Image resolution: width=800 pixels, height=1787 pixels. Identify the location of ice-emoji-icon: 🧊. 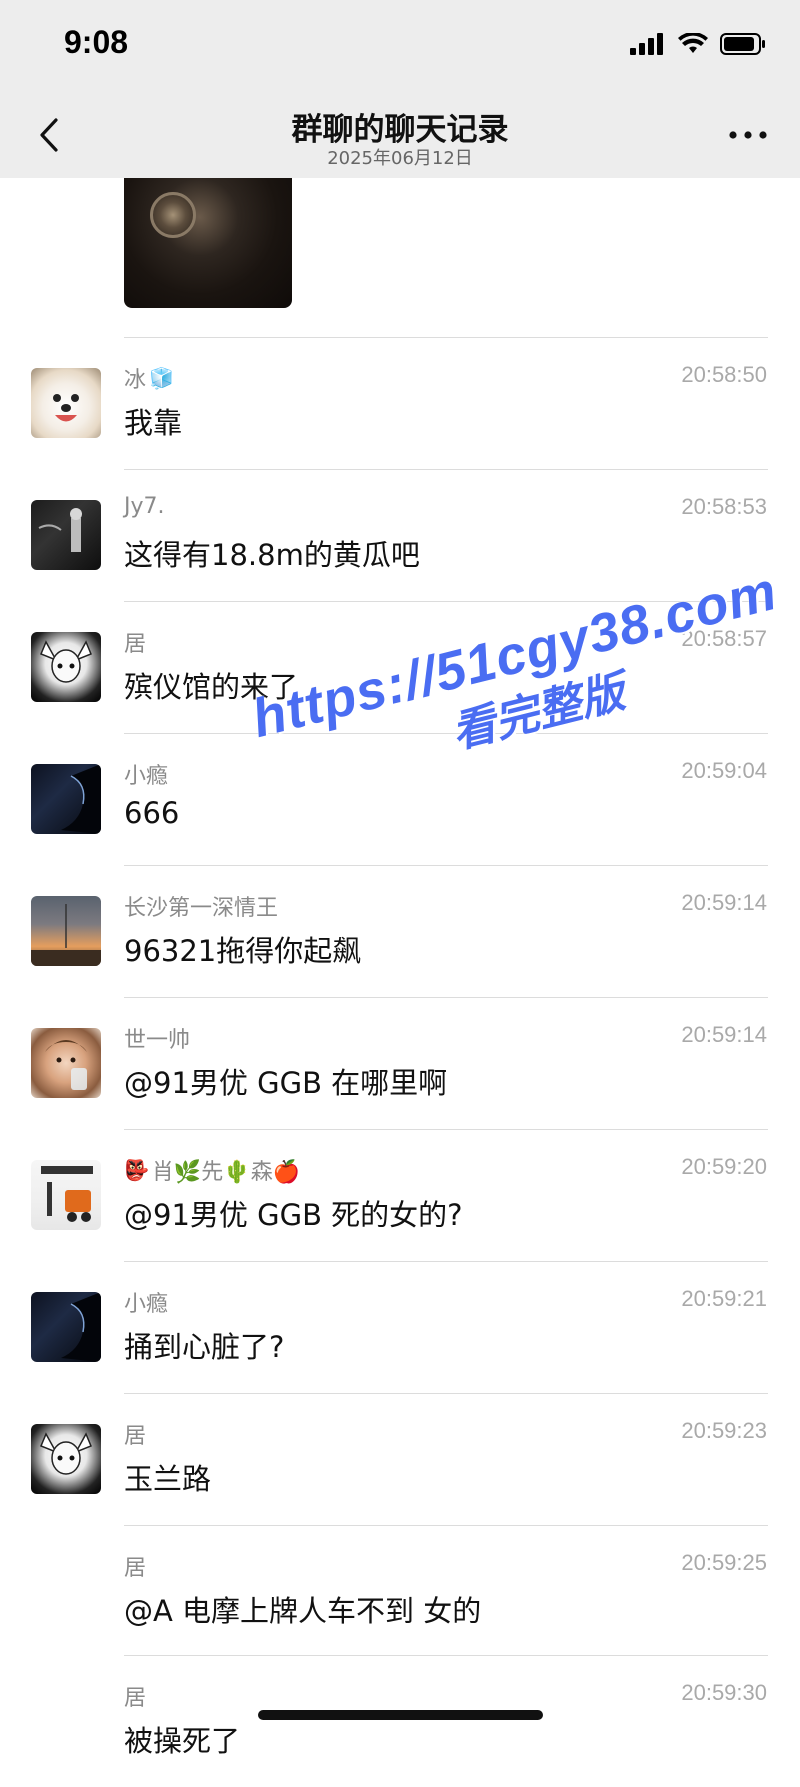
(161, 378).